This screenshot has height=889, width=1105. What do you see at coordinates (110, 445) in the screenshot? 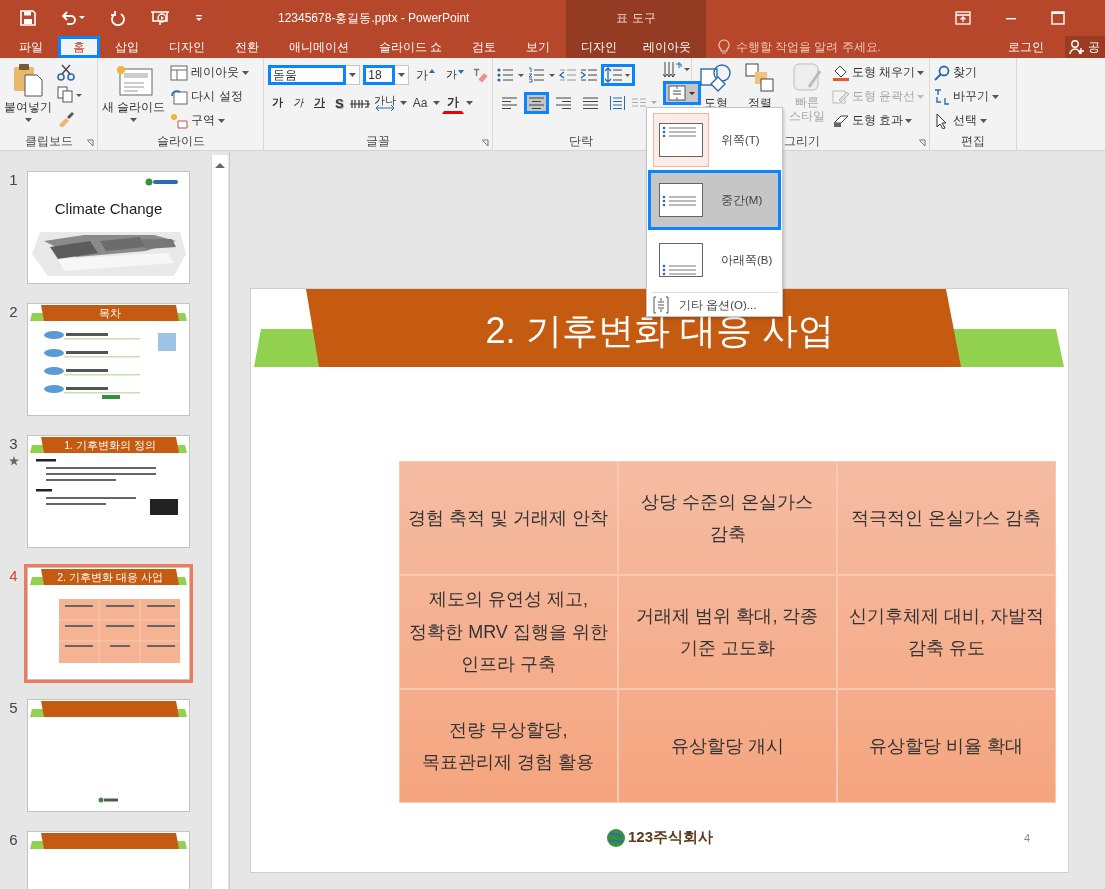
I see `thumbnail-title-bar: 1. 기후변화의 정의` at bounding box center [110, 445].